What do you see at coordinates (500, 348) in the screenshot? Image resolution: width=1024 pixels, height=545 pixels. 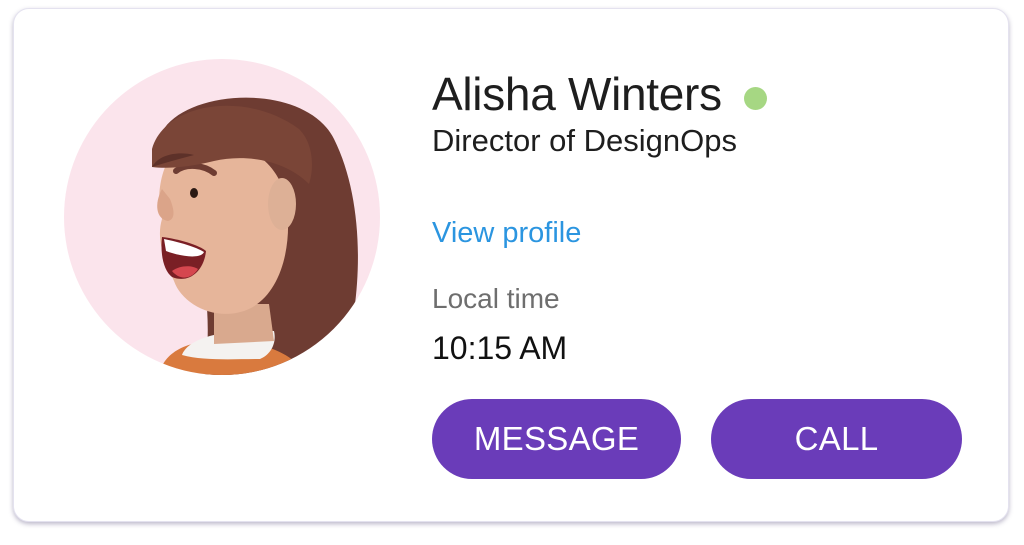 I see `local-time-value: 10:15 AM` at bounding box center [500, 348].